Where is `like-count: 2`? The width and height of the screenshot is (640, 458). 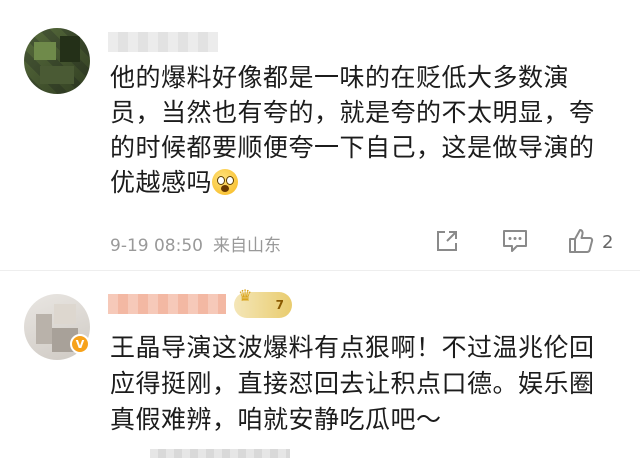
like-count: 2 is located at coordinates (608, 242).